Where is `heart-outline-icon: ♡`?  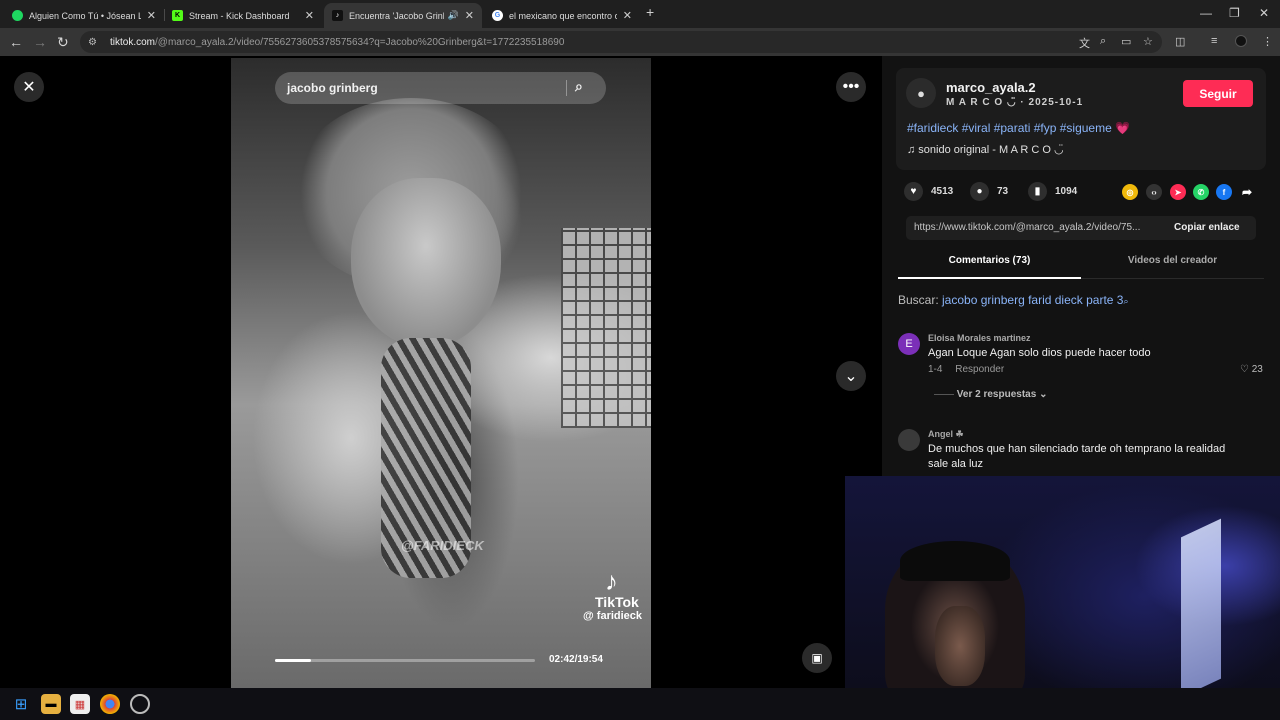
heart-outline-icon: ♡ is located at coordinates (1244, 369).